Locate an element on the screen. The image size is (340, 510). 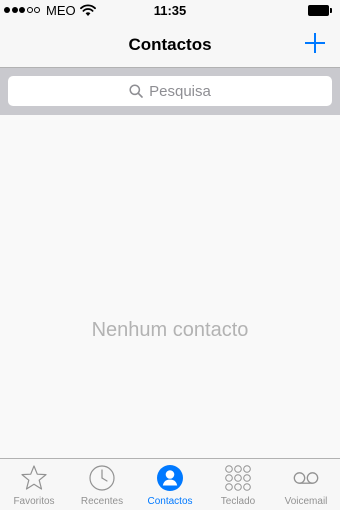
tab-favoritos: Favoritos is located at coordinates (34, 484).